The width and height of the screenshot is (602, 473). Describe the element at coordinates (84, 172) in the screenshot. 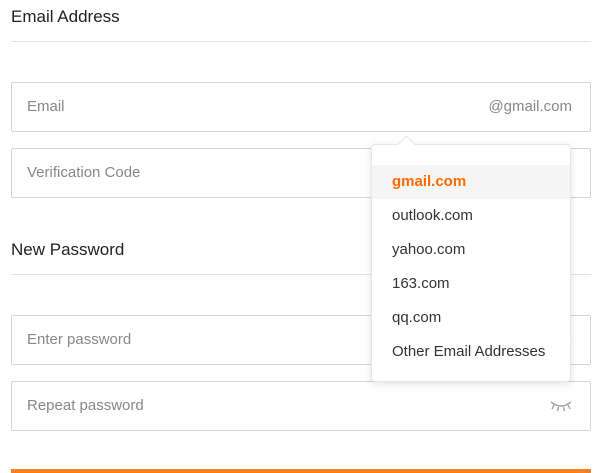

I see `verification-code-placeholder: Verification Code` at that location.